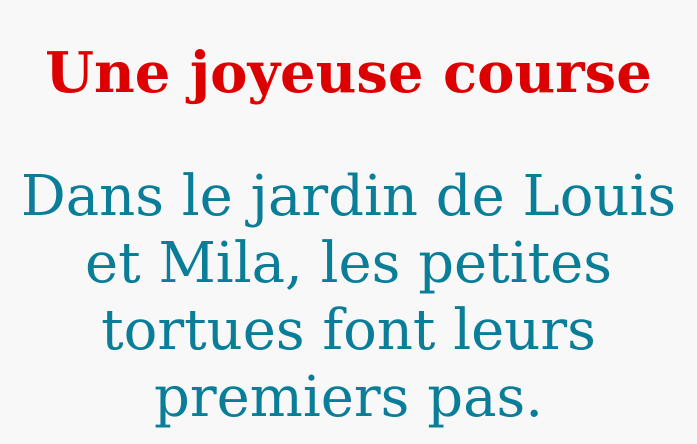  What do you see at coordinates (348, 330) in the screenshot?
I see `story-line-3: tortues font leurs` at bounding box center [348, 330].